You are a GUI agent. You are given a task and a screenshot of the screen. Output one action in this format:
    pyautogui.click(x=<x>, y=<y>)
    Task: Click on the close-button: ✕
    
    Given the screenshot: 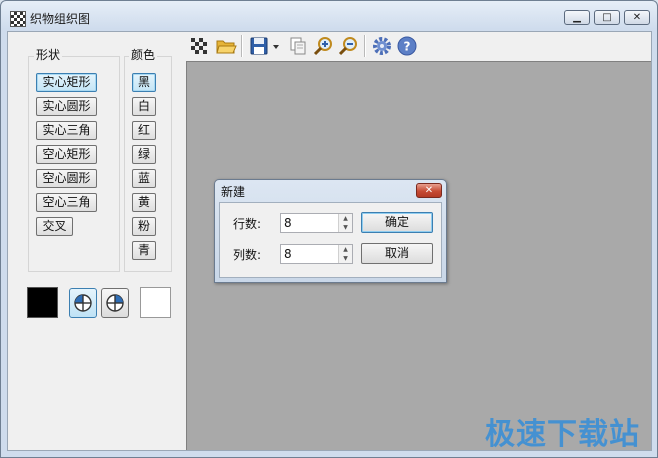 What is the action you would take?
    pyautogui.click(x=637, y=17)
    